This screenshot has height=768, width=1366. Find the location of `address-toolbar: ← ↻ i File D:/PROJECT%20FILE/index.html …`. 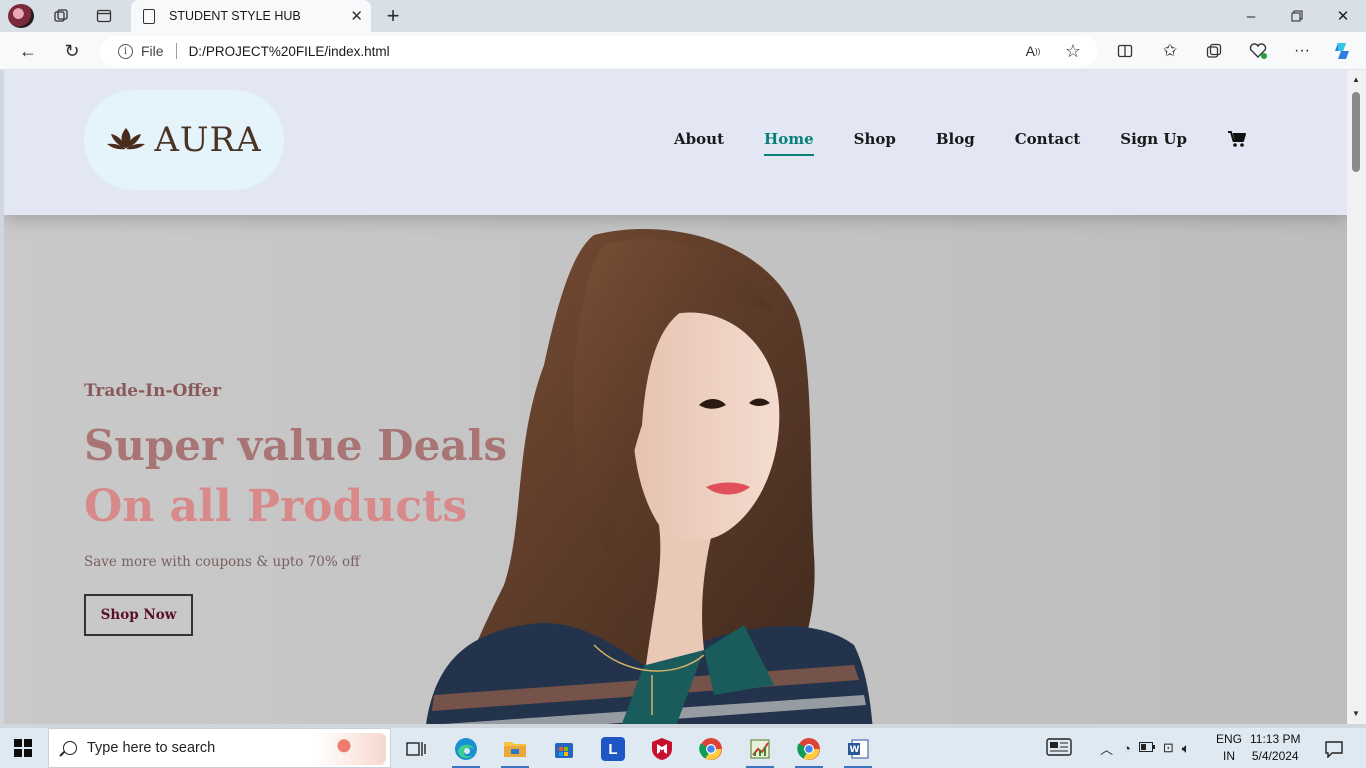

address-toolbar: ← ↻ i File D:/PROJECT%20FILE/index.html … is located at coordinates (683, 51).